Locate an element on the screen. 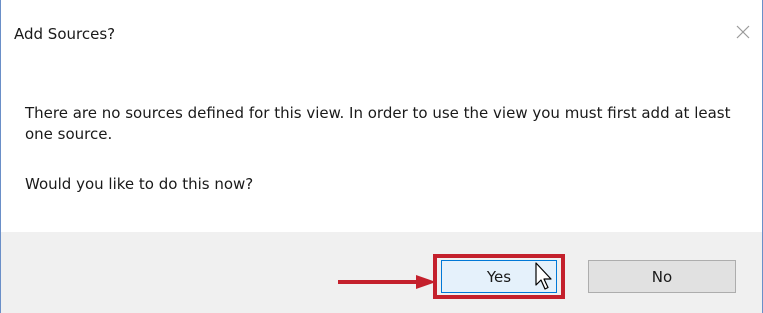 The height and width of the screenshot is (313, 763). dialog-question: Would you like to do this now? is located at coordinates (139, 184).